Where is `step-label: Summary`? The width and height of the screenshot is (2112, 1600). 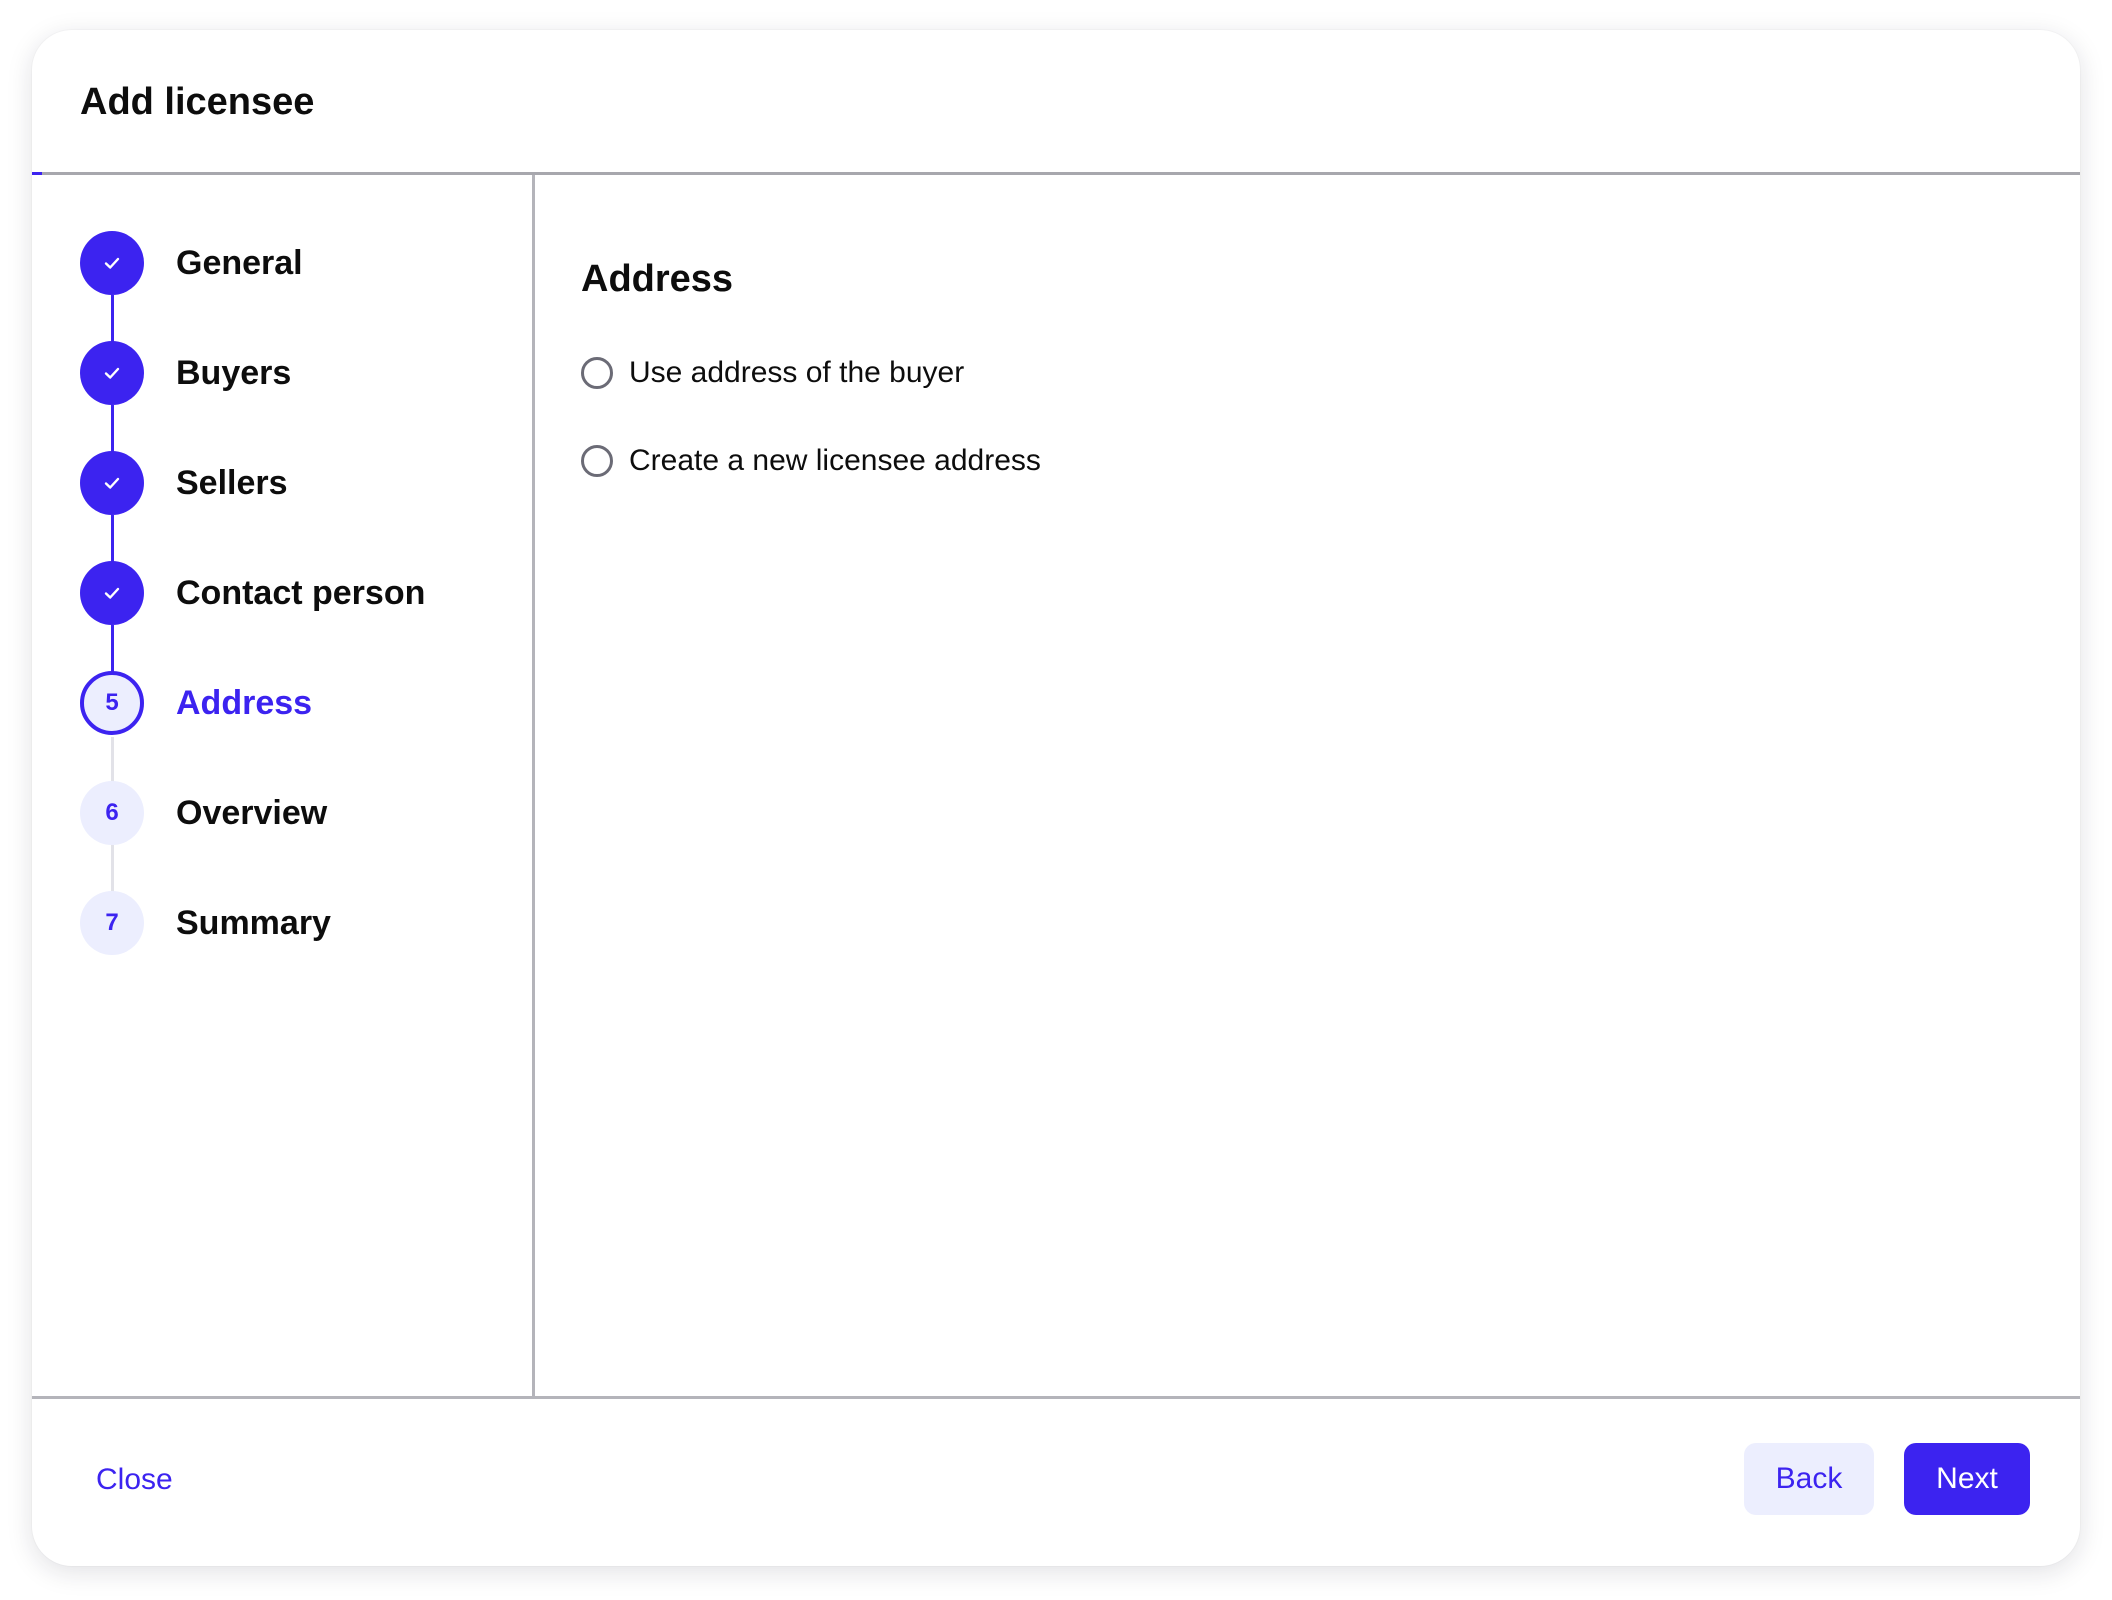 step-label: Summary is located at coordinates (253, 923).